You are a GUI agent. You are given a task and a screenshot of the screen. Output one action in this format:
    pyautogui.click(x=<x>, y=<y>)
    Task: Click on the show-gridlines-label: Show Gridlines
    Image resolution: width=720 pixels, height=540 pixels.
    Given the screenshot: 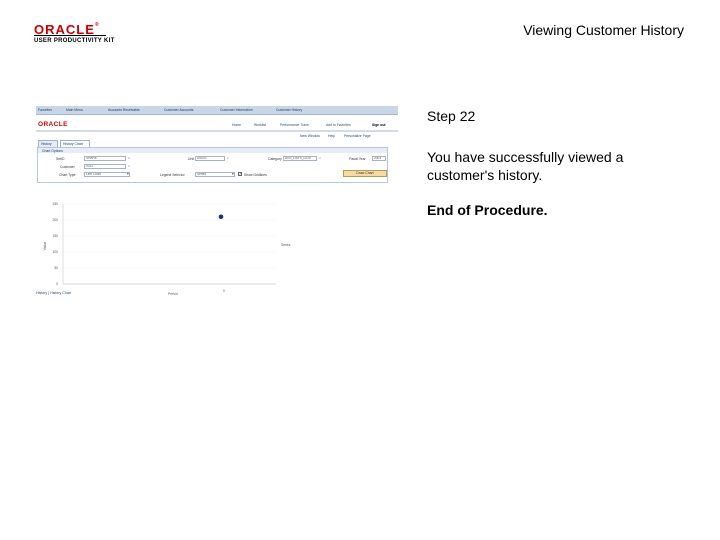 What is the action you would take?
    pyautogui.click(x=255, y=175)
    